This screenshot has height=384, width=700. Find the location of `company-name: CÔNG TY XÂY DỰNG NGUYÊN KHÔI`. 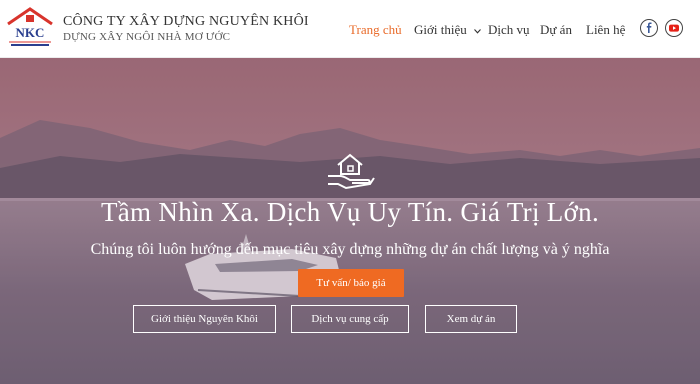

company-name: CÔNG TY XÂY DỰNG NGUYÊN KHÔI is located at coordinates (186, 21).